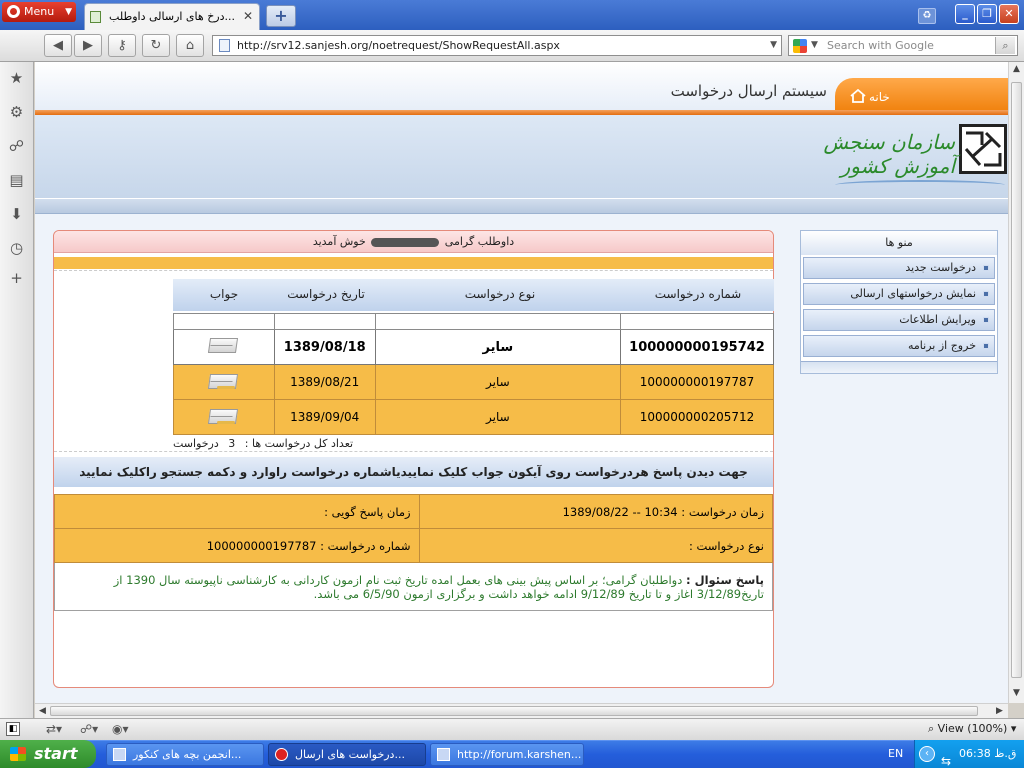 This screenshot has height=768, width=1024. What do you see at coordinates (889, 154) in the screenshot?
I see `organization-name: سازمان سنجش آموزش کشور` at bounding box center [889, 154].